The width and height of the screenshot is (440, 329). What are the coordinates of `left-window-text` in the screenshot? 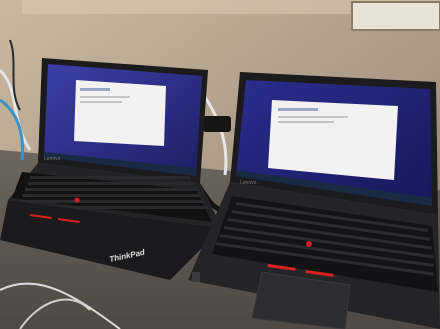 It's located at (105, 97).